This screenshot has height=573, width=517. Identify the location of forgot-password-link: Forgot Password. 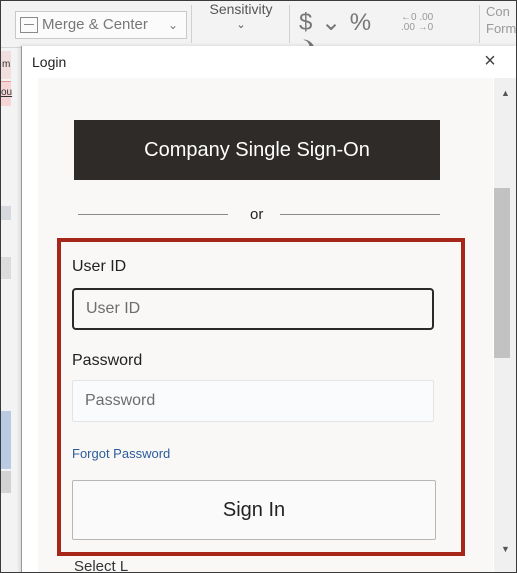
(121, 453).